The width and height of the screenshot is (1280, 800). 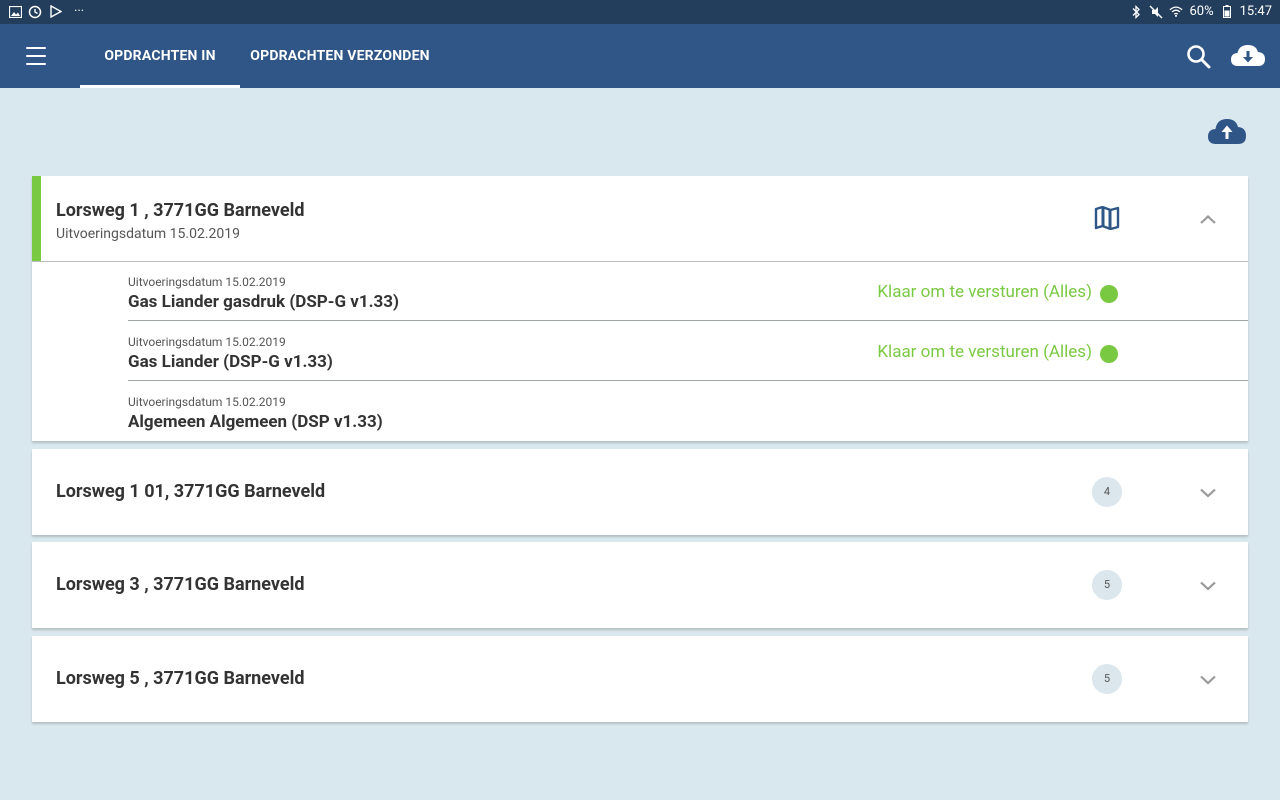 I want to click on mute-icon, so click(x=1156, y=12).